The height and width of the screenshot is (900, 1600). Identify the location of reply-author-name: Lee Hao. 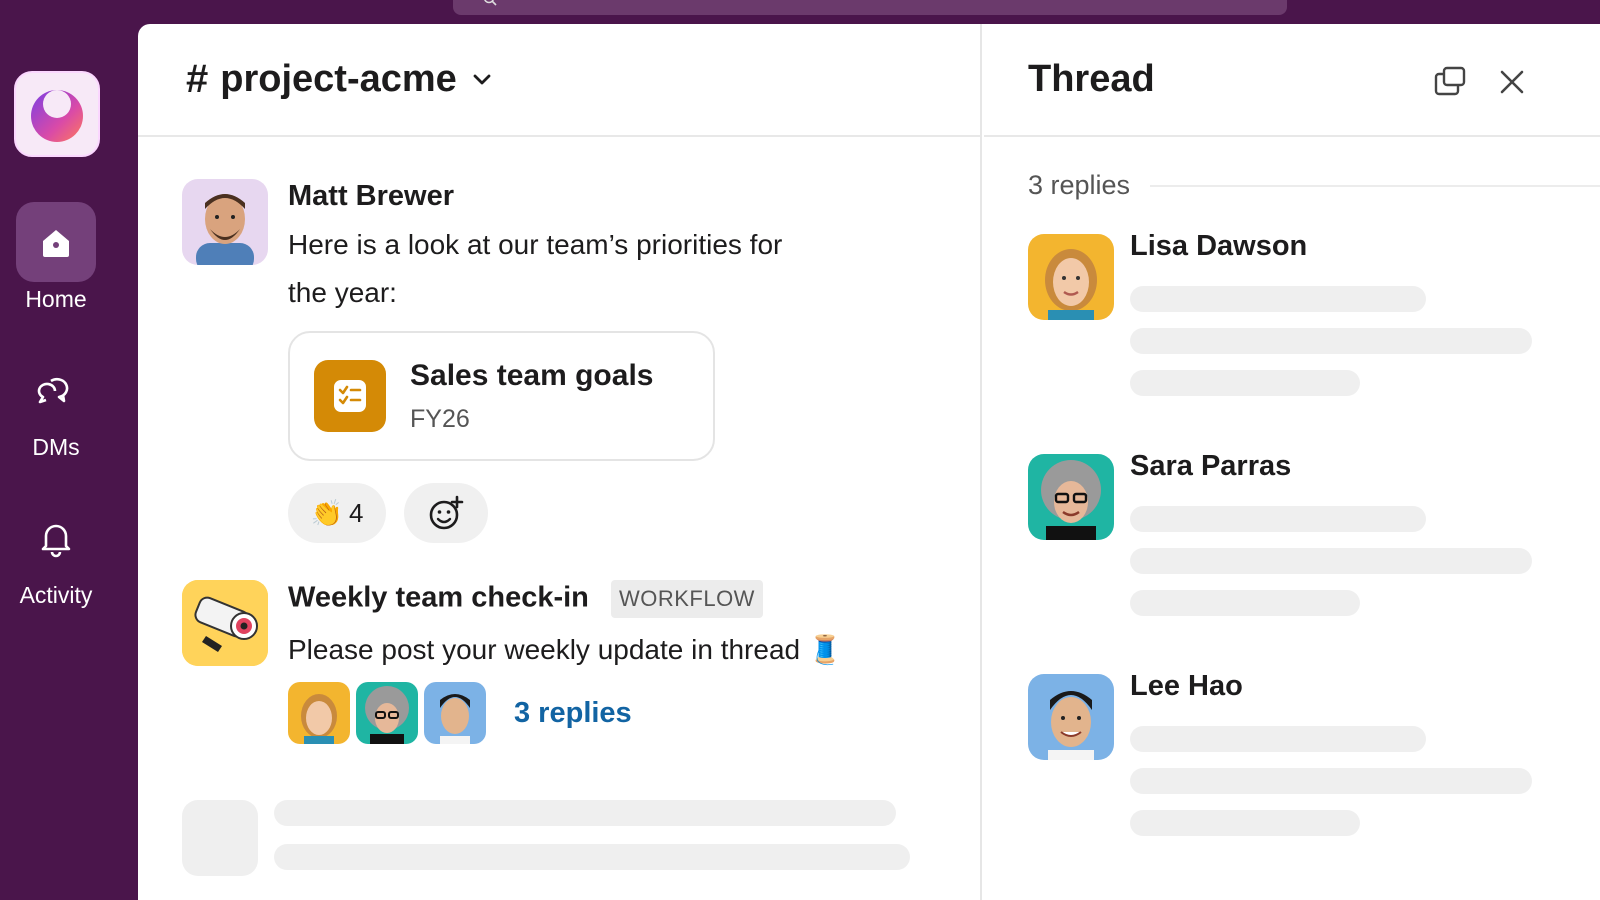
(1186, 686).